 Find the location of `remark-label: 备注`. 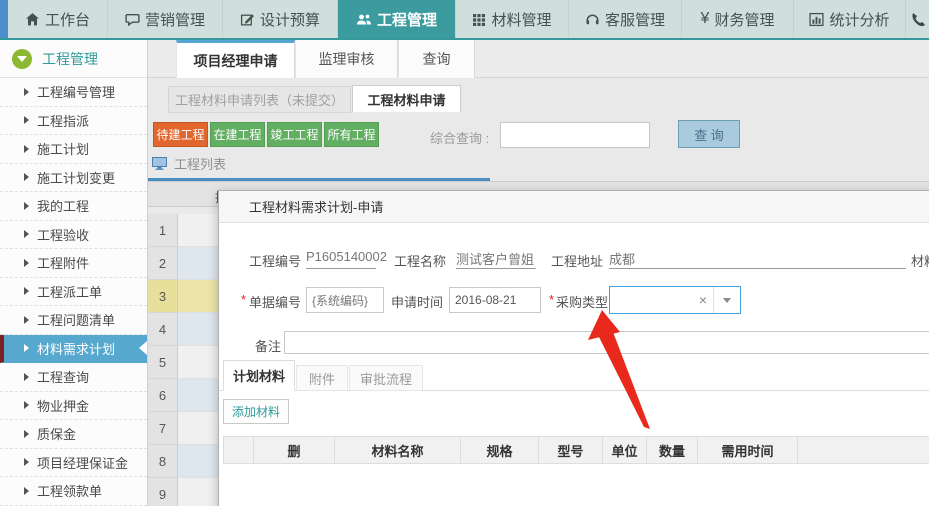

remark-label: 备注 is located at coordinates (268, 346).